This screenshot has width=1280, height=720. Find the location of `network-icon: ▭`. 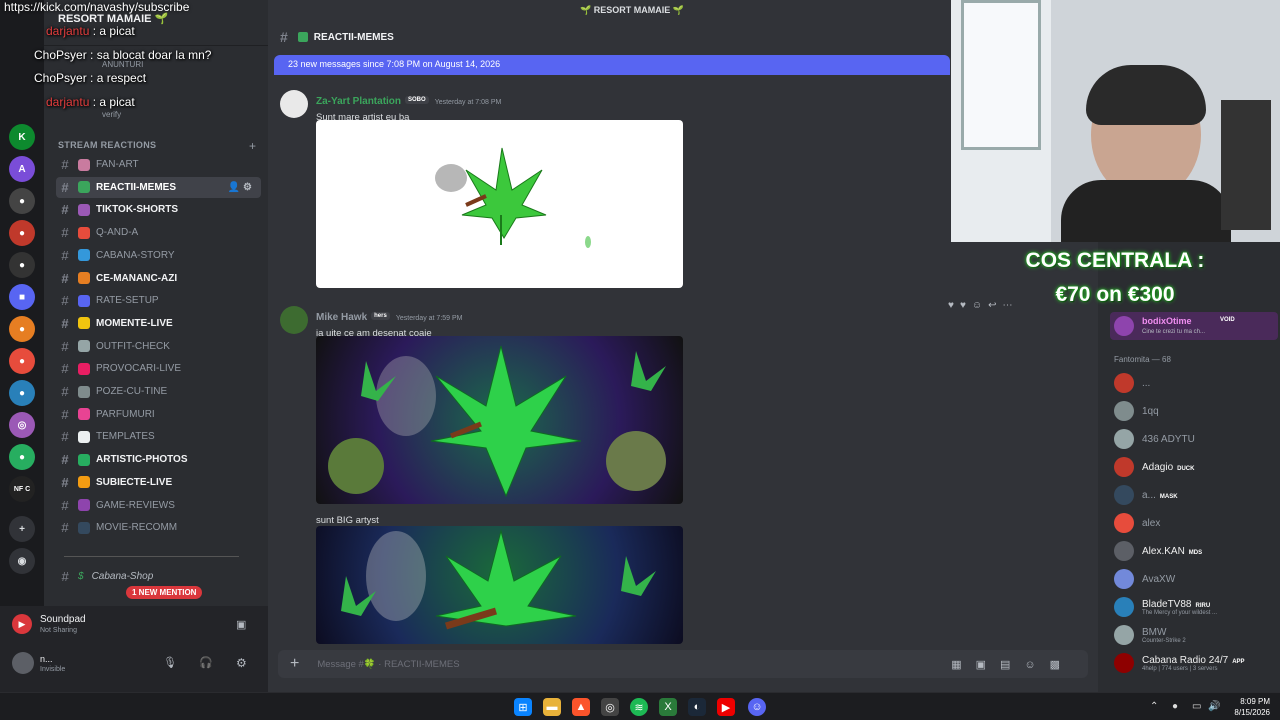

network-icon: ▭ is located at coordinates (1196, 706).